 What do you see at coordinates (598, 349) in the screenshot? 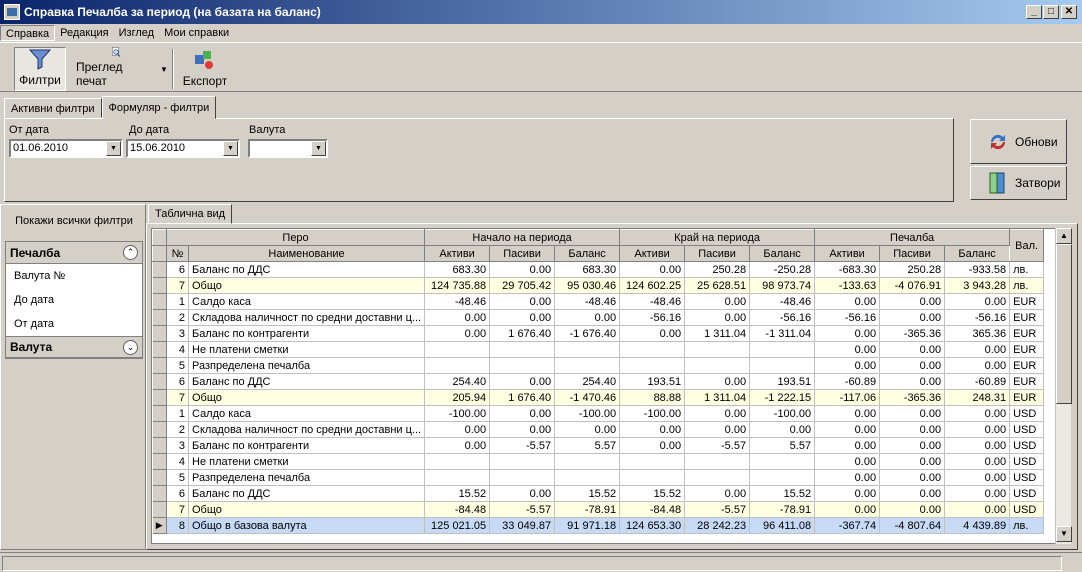
I see `table-row: 4 Не платени сметки 0.00 0.00 0.00 EUR` at bounding box center [598, 349].